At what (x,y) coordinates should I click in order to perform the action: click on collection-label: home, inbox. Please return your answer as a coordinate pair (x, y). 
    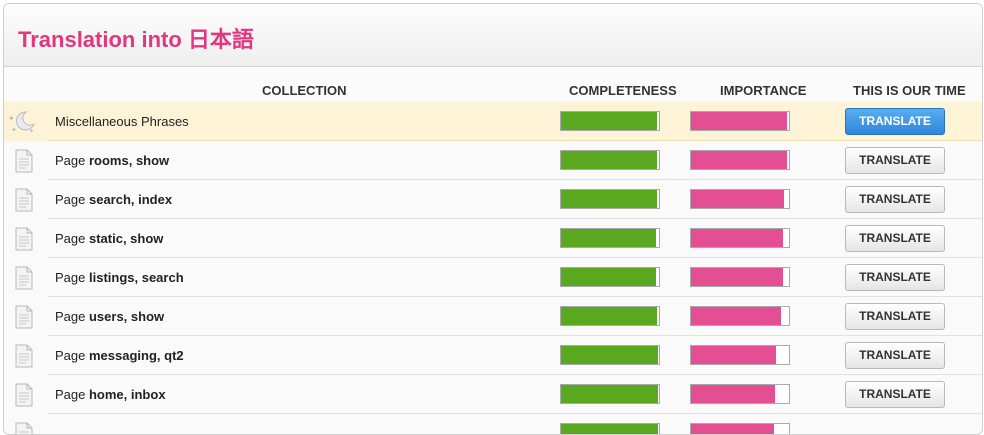
    Looking at the image, I should click on (127, 394).